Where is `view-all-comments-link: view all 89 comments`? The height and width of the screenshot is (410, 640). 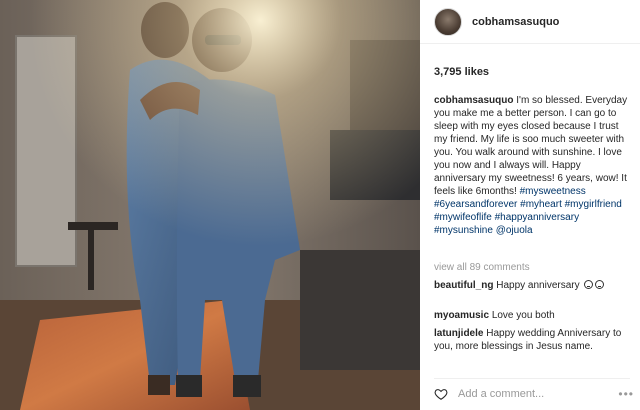
view-all-comments-link: view all 89 comments is located at coordinates (482, 267).